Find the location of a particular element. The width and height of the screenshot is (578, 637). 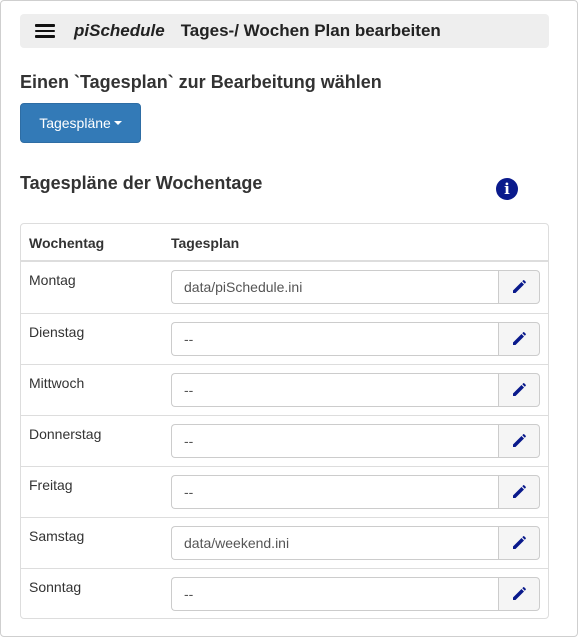

dropdown-label: Tagespläne is located at coordinates (75, 123).